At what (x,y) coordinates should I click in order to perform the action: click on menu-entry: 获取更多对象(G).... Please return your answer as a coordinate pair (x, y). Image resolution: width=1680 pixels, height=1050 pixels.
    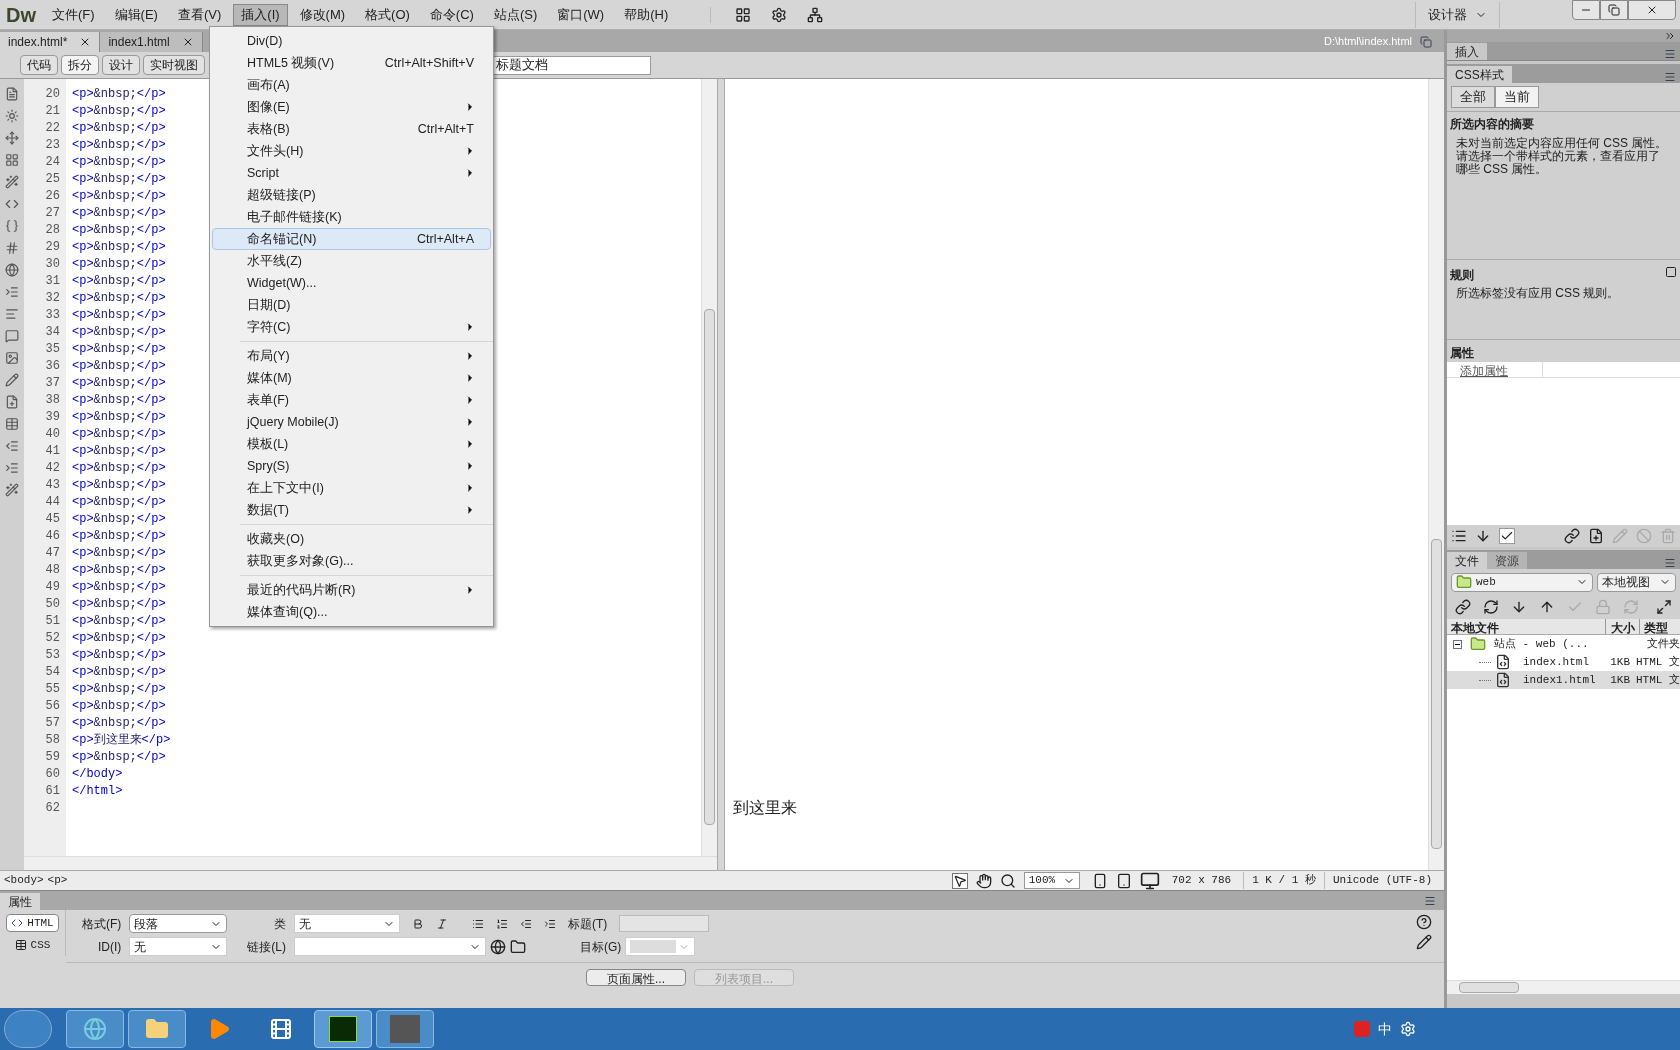
    Looking at the image, I should click on (351, 561).